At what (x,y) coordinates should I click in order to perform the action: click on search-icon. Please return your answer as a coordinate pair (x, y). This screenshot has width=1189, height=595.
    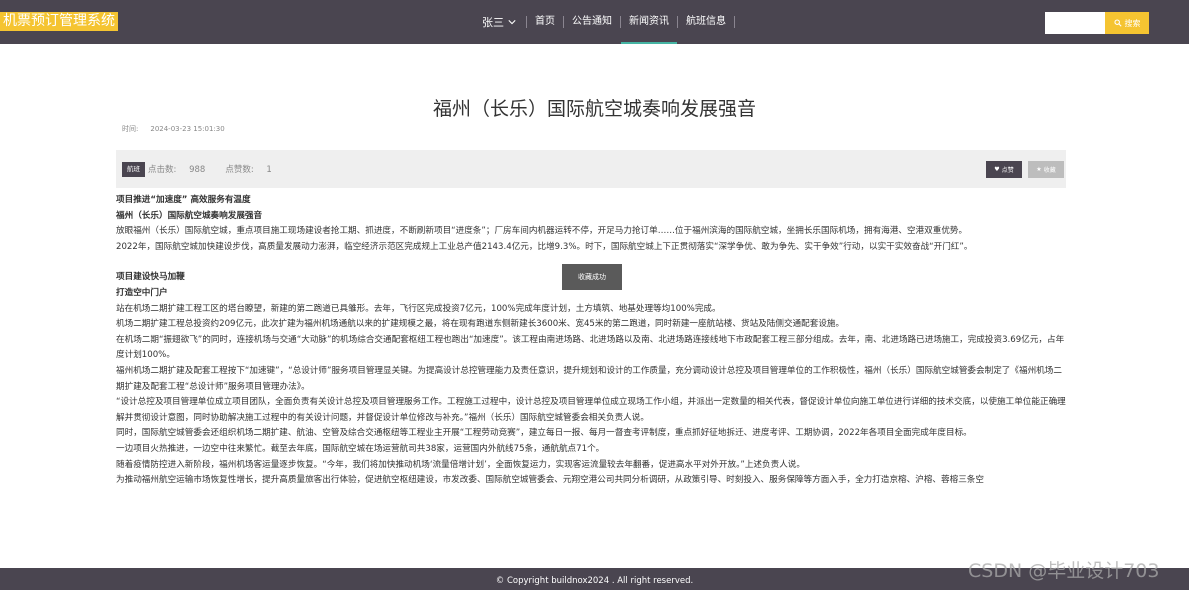
    Looking at the image, I should click on (1117, 23).